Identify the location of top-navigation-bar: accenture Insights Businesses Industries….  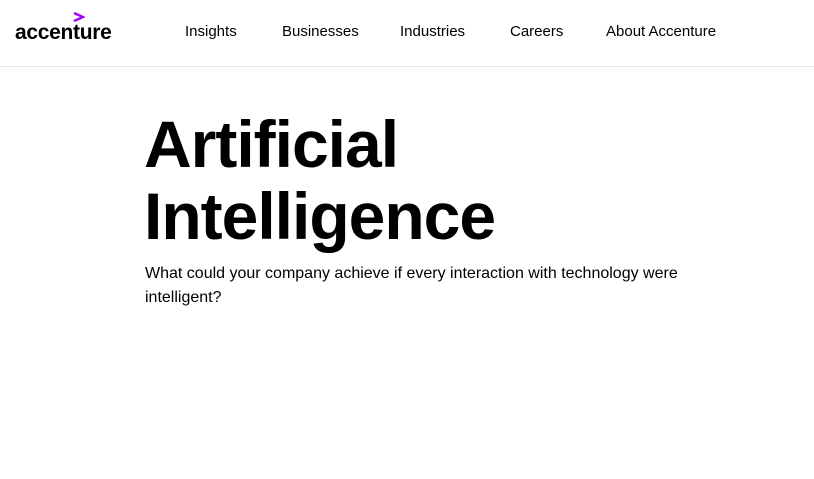
(407, 33).